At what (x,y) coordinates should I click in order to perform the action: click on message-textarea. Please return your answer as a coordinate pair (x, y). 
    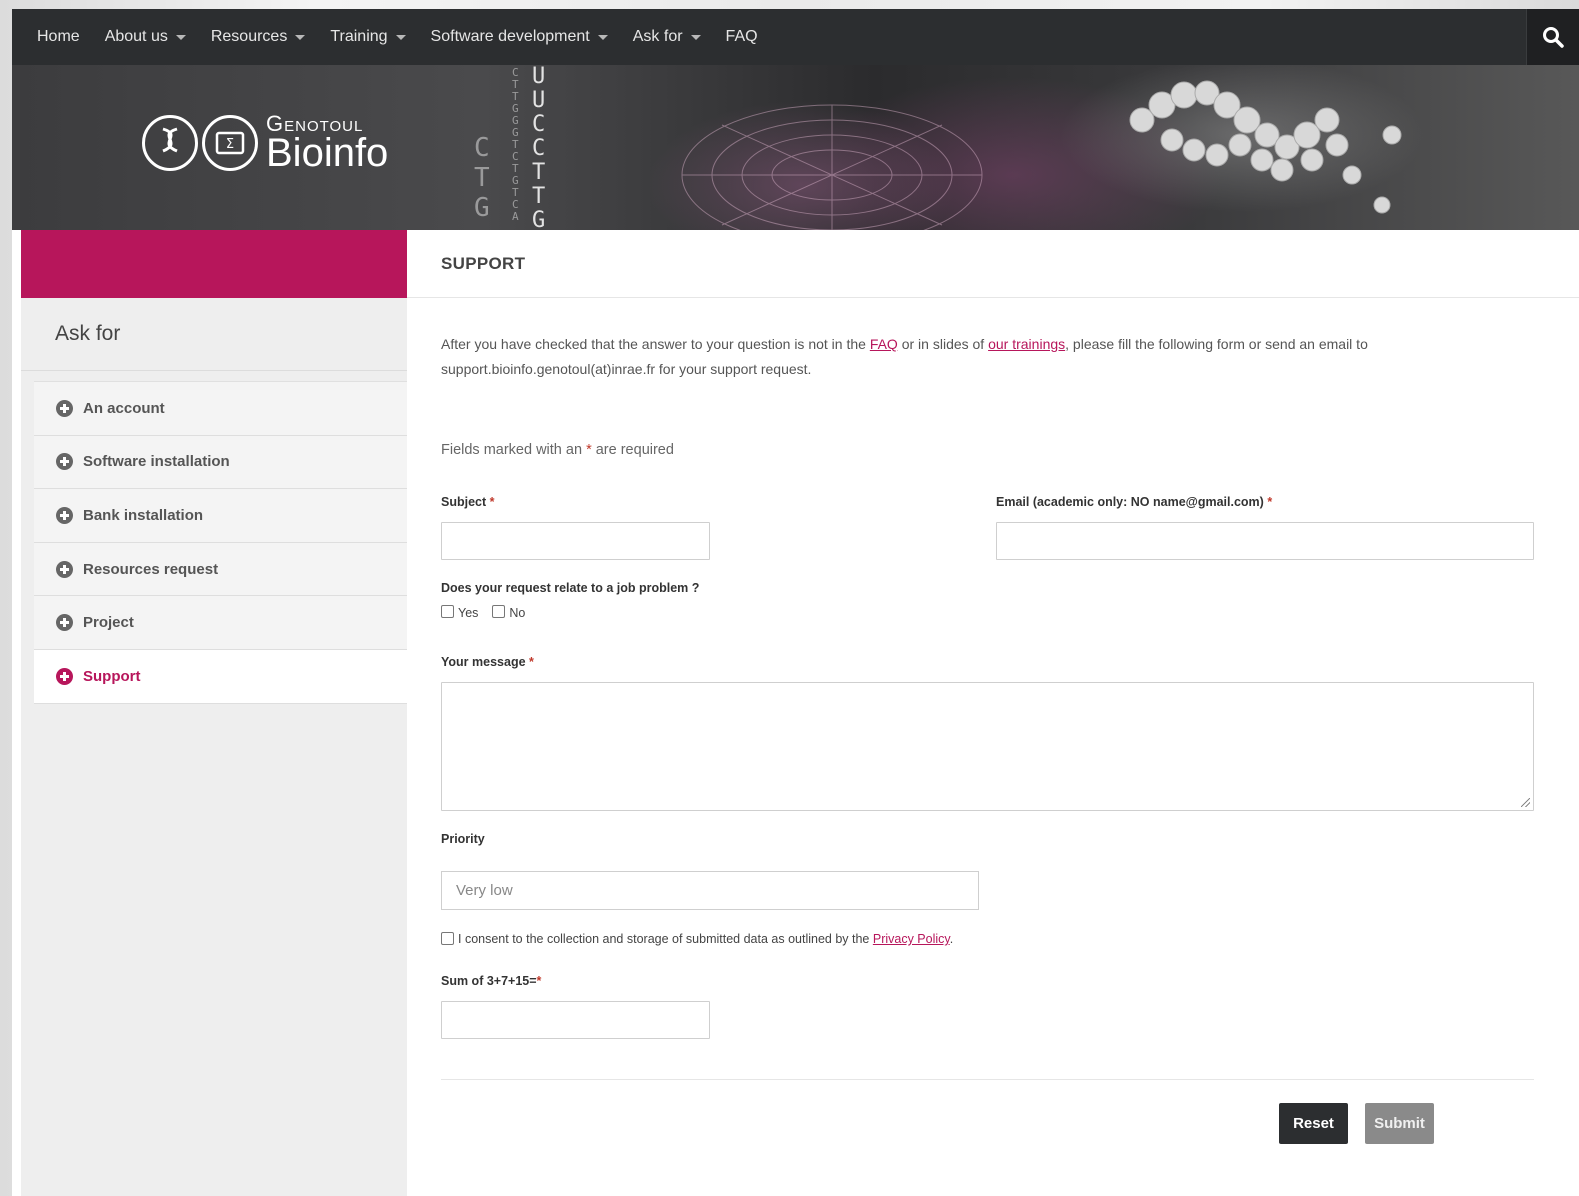
    Looking at the image, I should click on (987, 746).